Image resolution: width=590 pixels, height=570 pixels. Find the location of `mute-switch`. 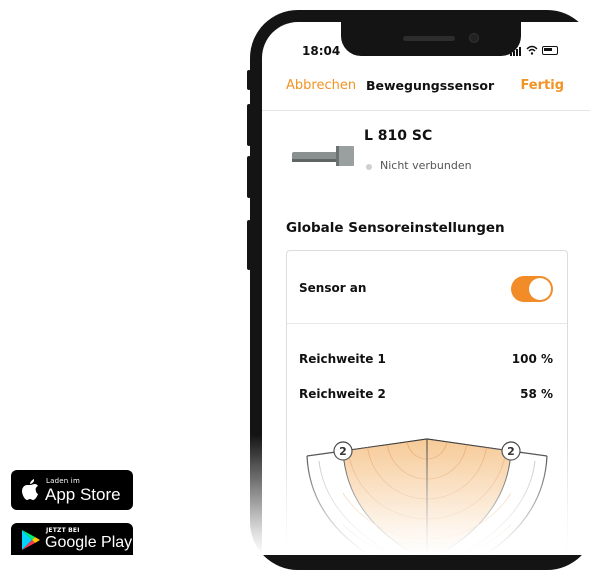

mute-switch is located at coordinates (249, 80).